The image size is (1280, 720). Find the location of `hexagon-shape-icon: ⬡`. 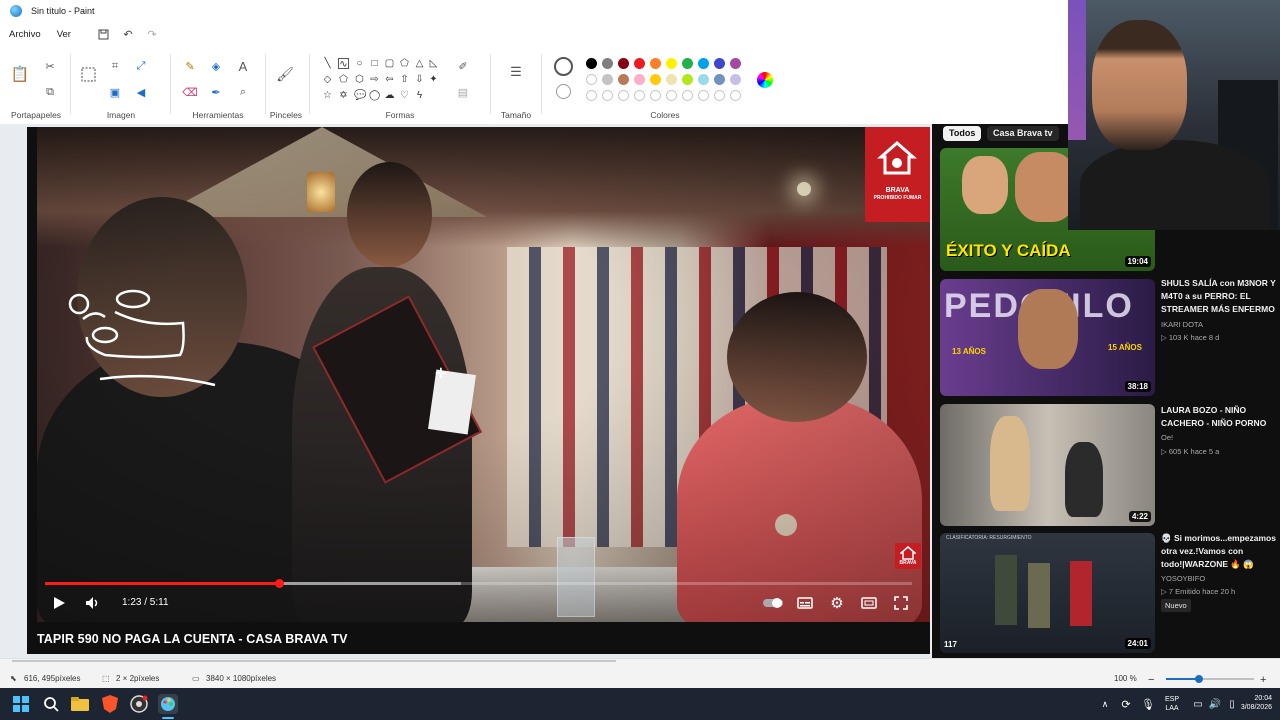

hexagon-shape-icon: ⬡ is located at coordinates (359, 79).